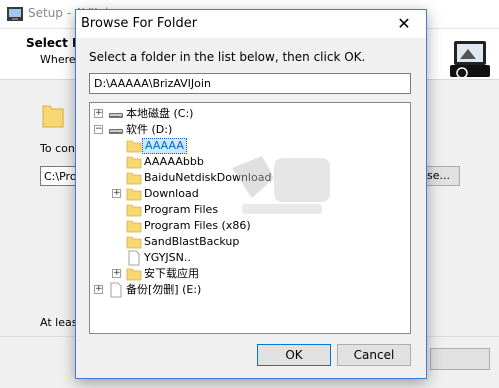  I want to click on tree-item-label: 备份[勿删] (E:), so click(164, 289).